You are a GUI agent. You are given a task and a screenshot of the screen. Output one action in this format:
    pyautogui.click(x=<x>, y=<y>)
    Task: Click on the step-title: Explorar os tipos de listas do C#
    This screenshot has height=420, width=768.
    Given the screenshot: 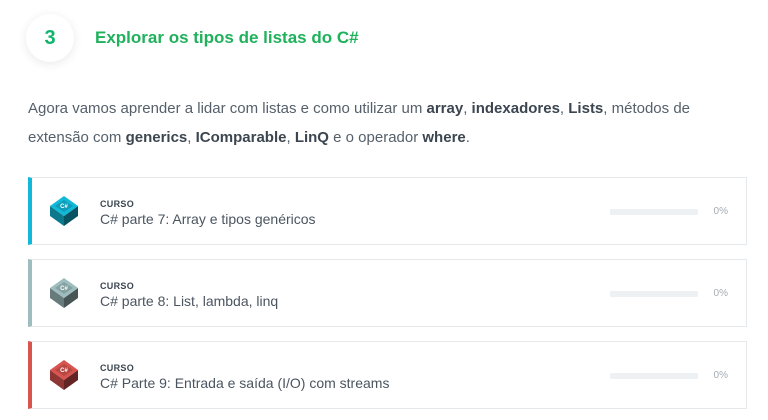 What is the action you would take?
    pyautogui.click(x=227, y=37)
    